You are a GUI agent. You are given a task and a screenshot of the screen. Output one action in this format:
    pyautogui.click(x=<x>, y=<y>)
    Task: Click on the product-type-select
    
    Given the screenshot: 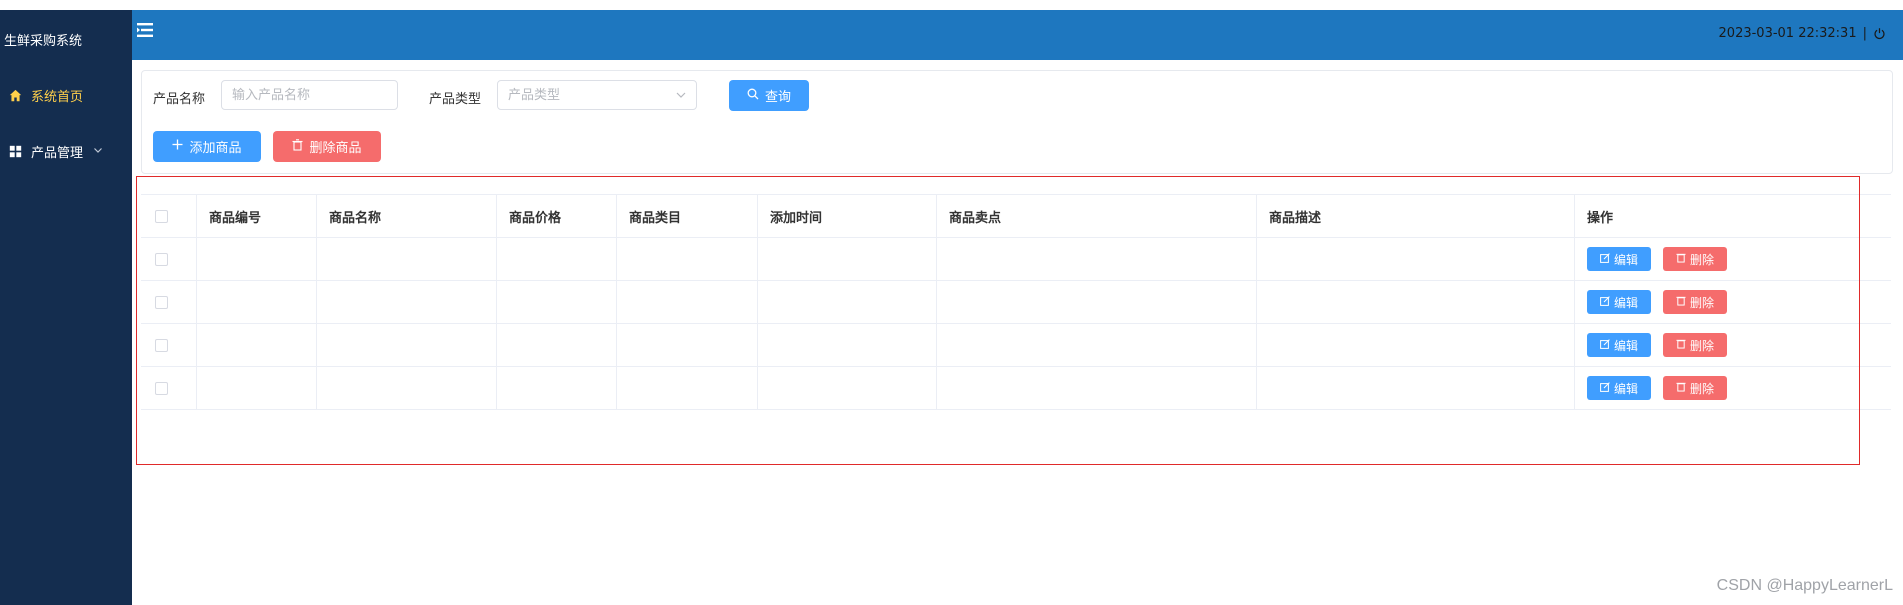 What is the action you would take?
    pyautogui.click(x=597, y=95)
    